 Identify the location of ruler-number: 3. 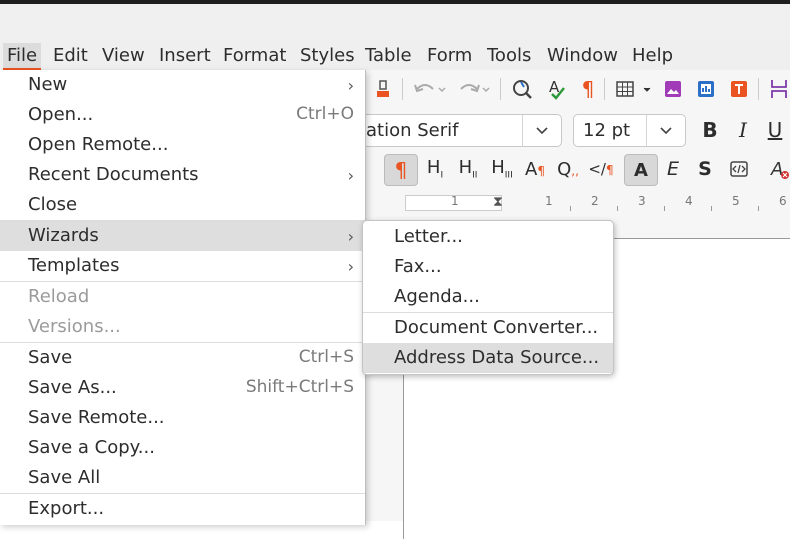
(642, 201).